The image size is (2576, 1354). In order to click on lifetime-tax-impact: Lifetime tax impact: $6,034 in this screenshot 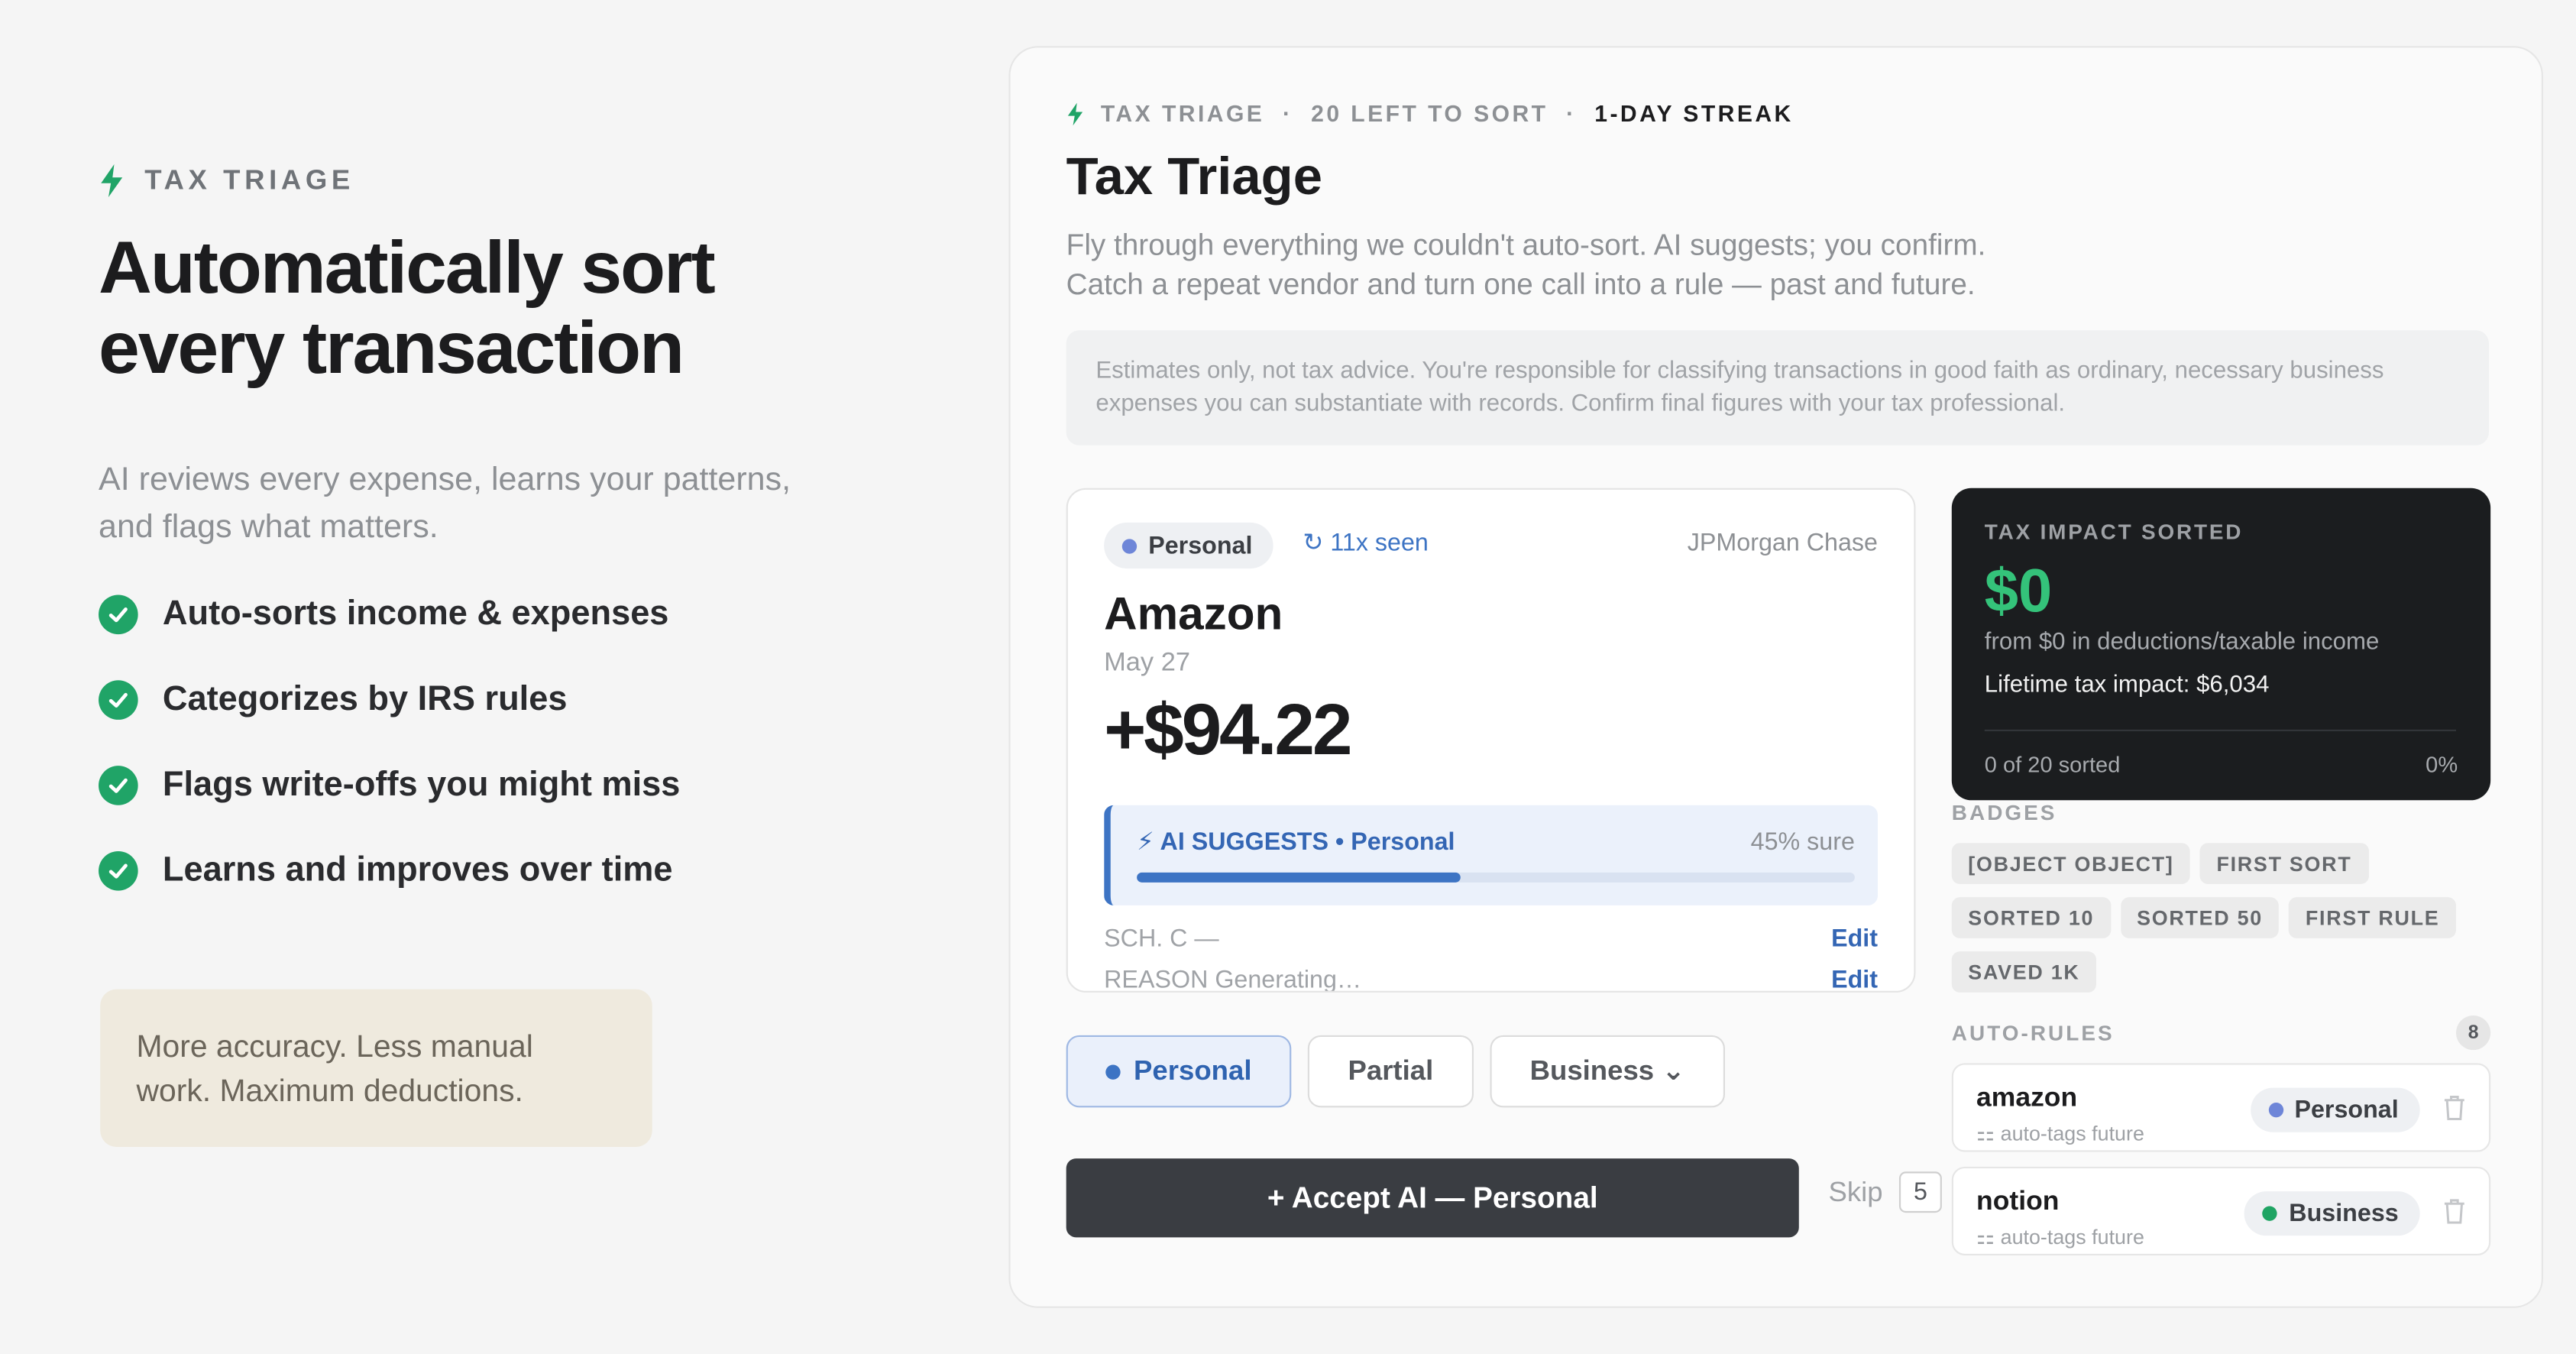, I will do `click(2127, 685)`.